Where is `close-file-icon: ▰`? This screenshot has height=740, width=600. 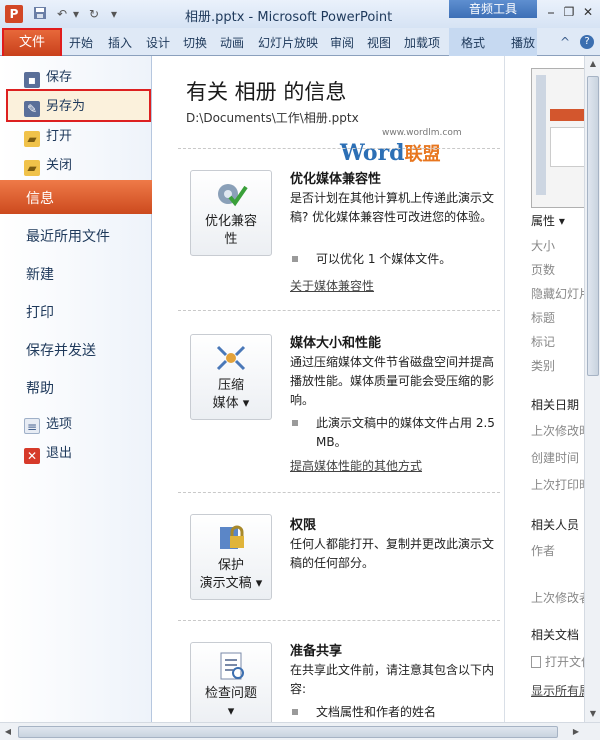
close-file-icon: ▰ is located at coordinates (32, 168).